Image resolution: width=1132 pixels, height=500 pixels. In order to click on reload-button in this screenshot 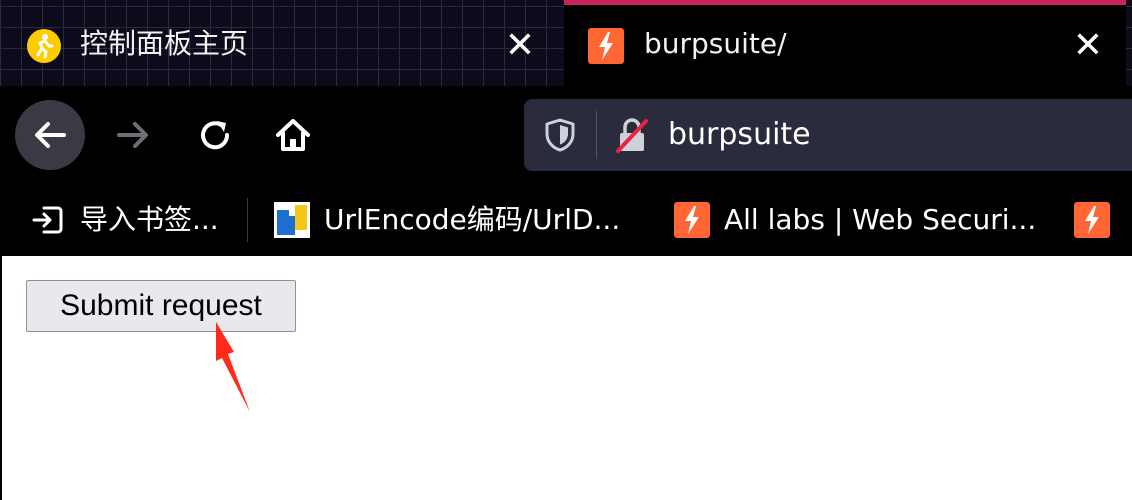, I will do `click(215, 135)`.